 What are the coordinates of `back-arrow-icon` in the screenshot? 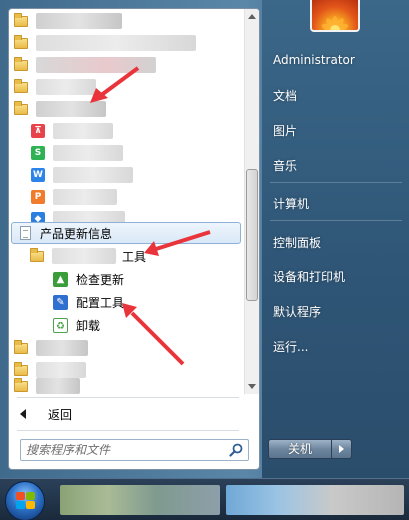 It's located at (23, 414).